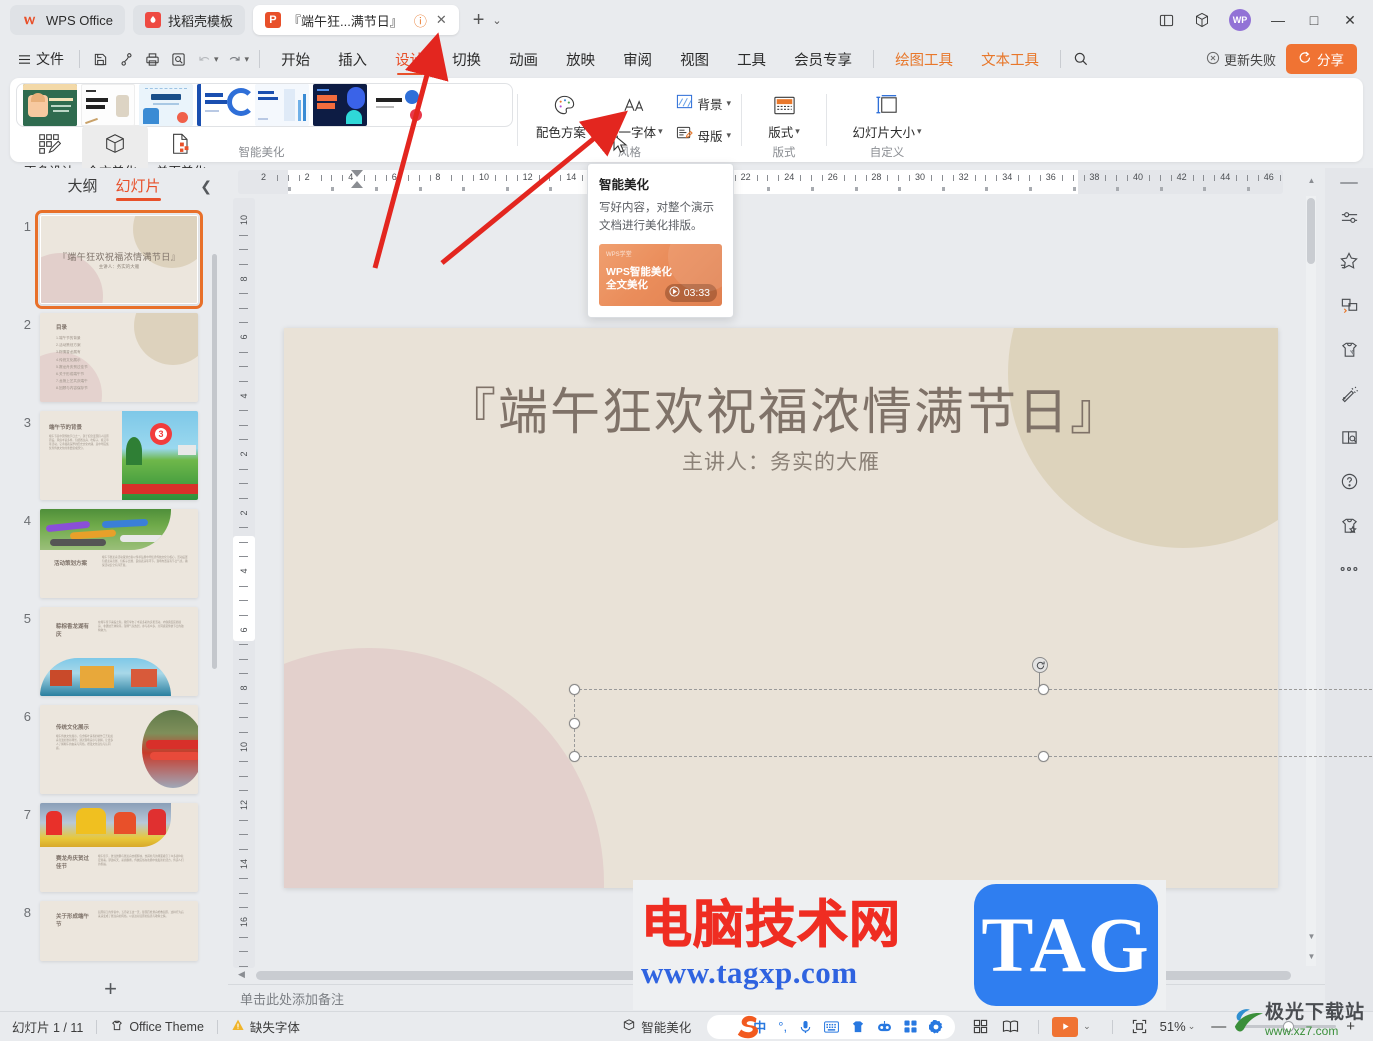  What do you see at coordinates (466, 59) in the screenshot?
I see `menu-tab-transition: 切换` at bounding box center [466, 59].